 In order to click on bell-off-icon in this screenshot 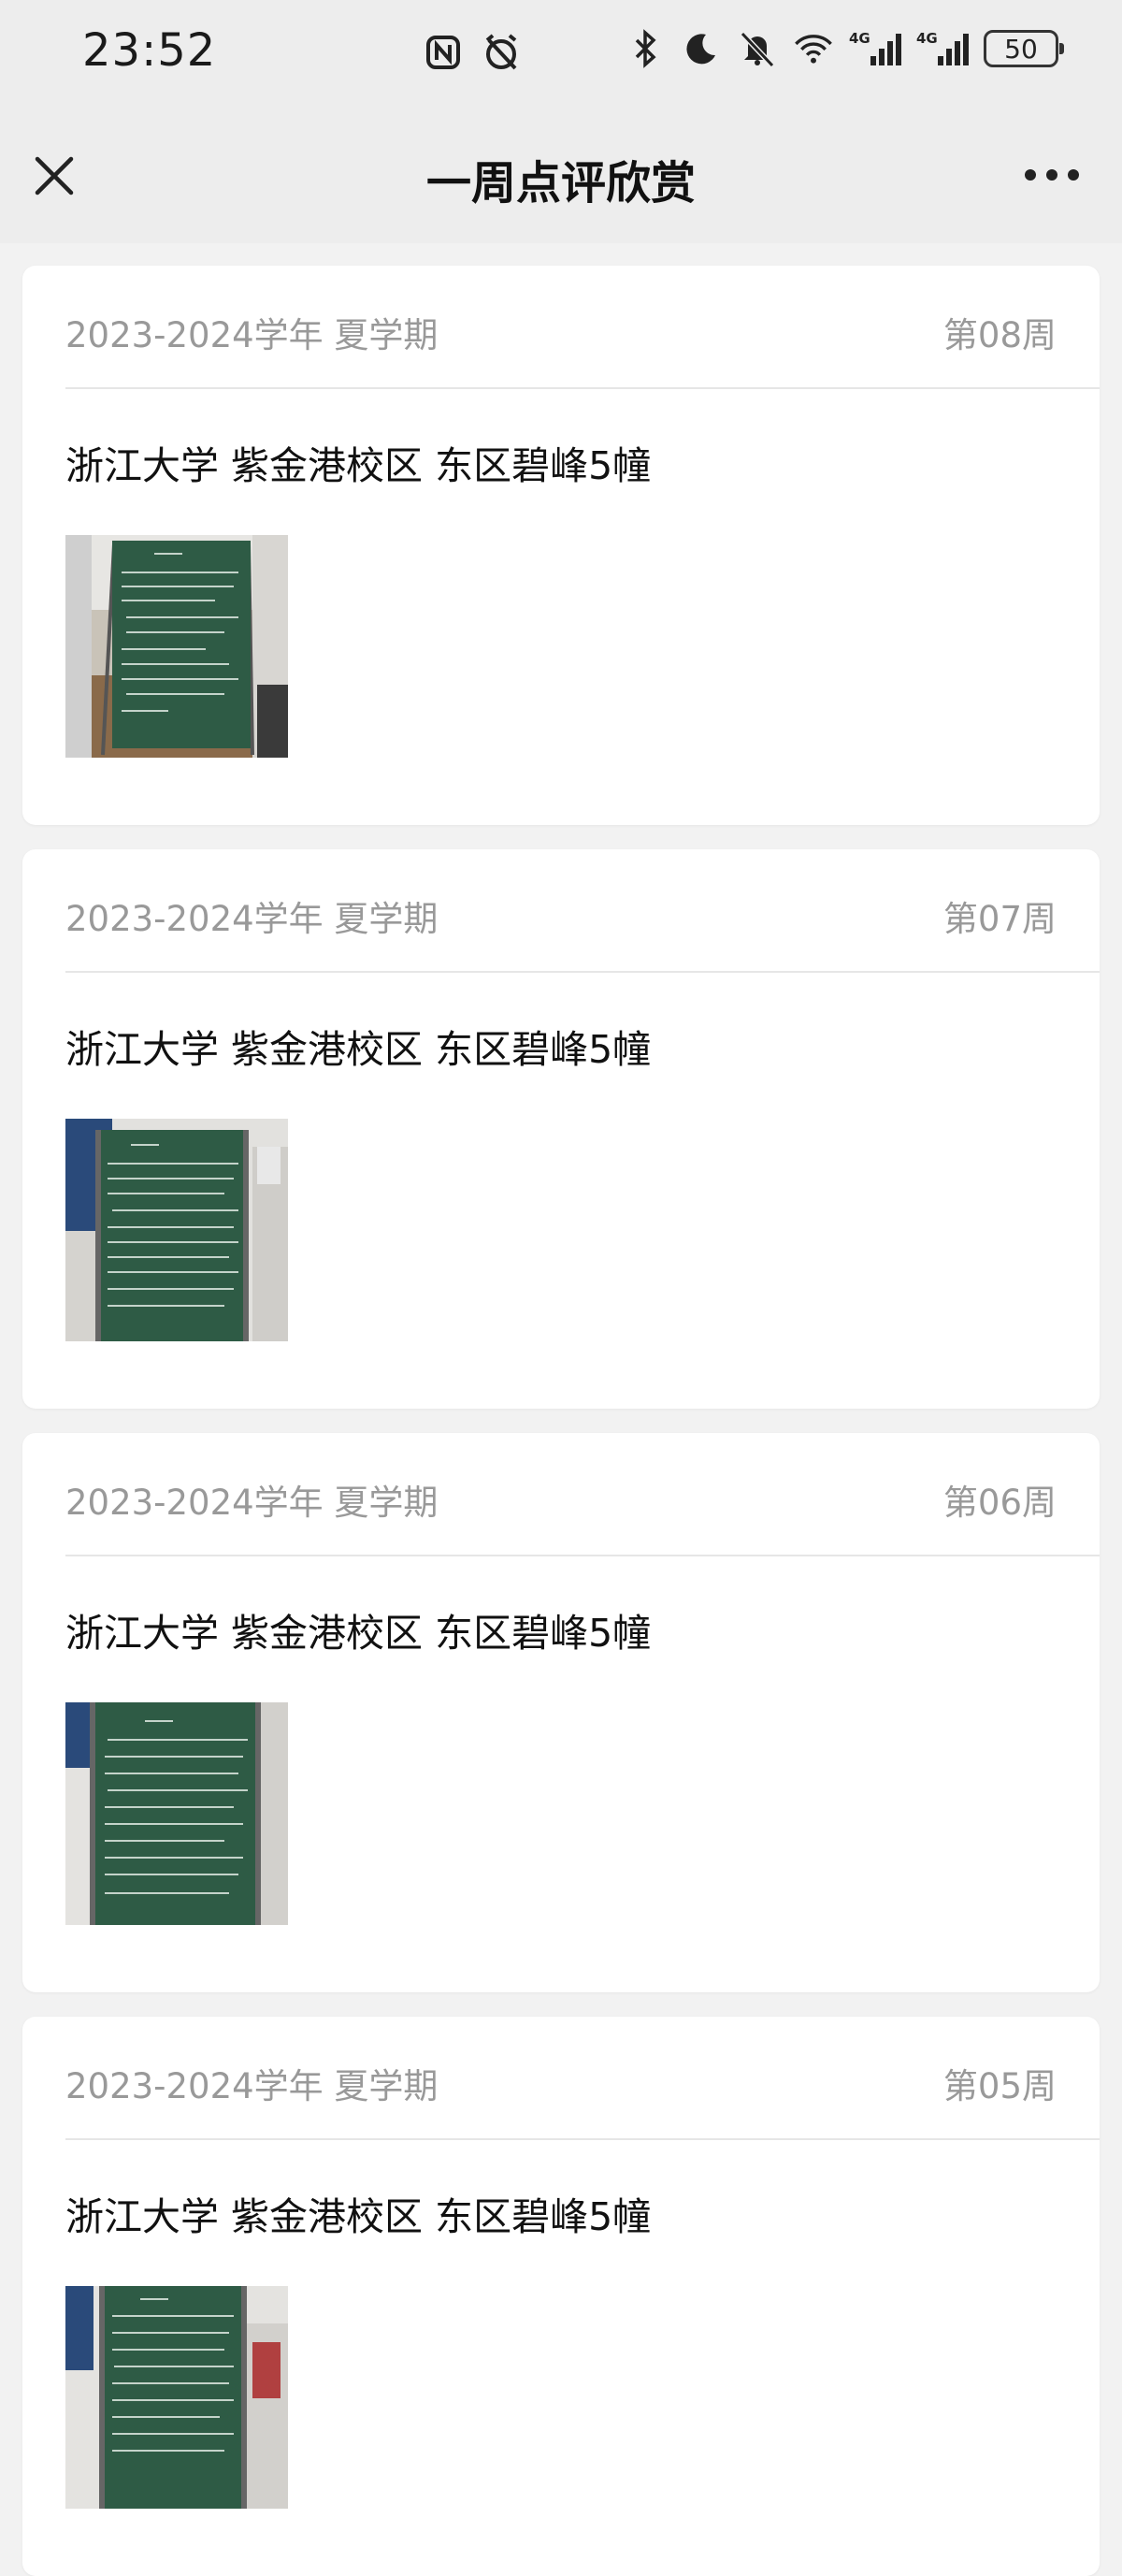, I will do `click(758, 48)`.